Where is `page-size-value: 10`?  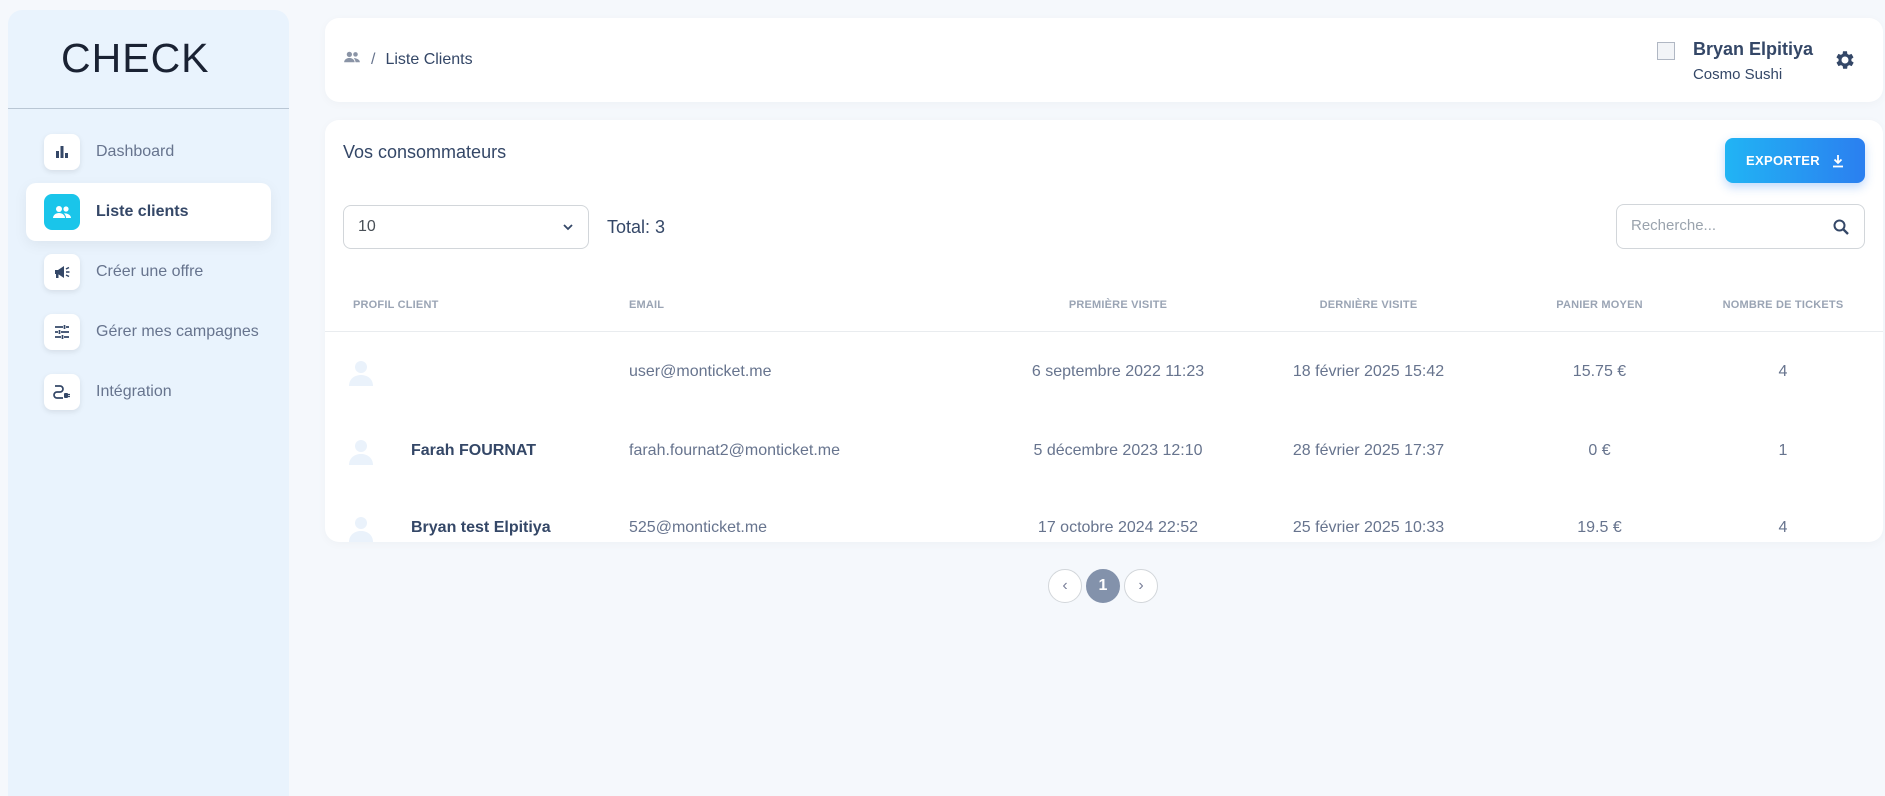 page-size-value: 10 is located at coordinates (367, 226).